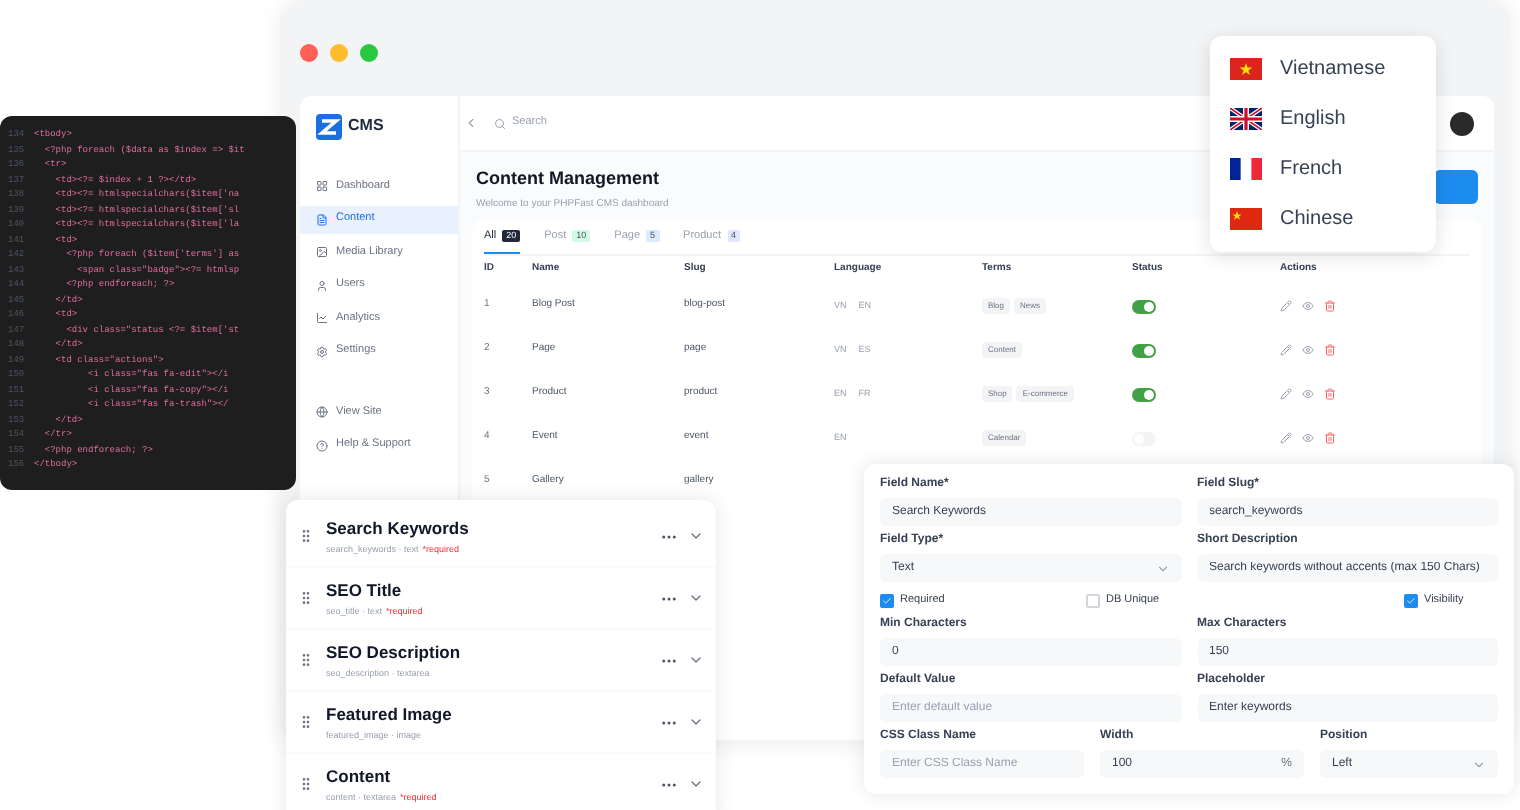  Describe the element at coordinates (569, 179) in the screenshot. I see `page-title: Content Management` at that location.